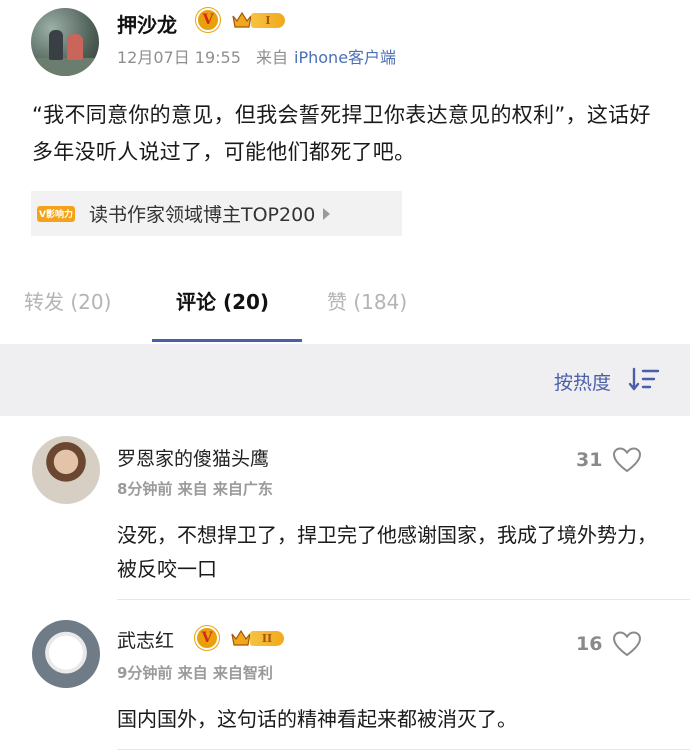 This screenshot has width=690, height=754. What do you see at coordinates (193, 457) in the screenshot?
I see `commenter-name: 罗恩家的傻猫头鹰` at bounding box center [193, 457].